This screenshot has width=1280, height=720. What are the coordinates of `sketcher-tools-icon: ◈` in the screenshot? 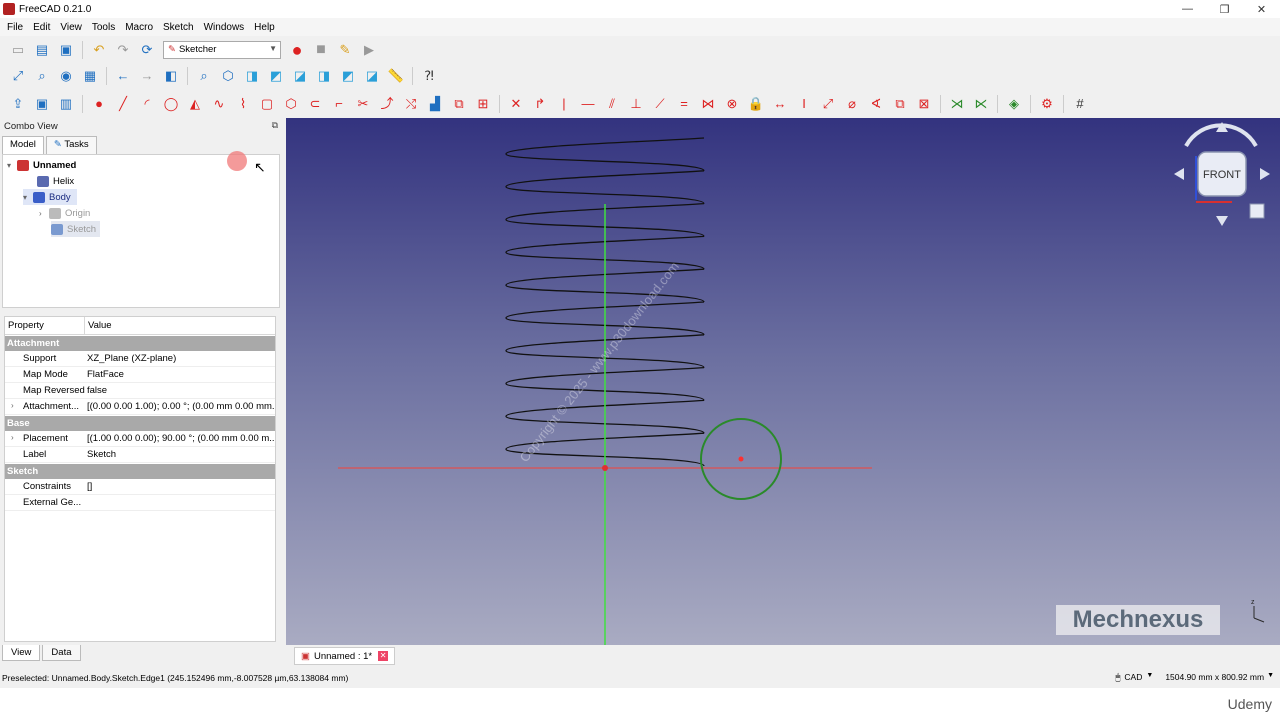 It's located at (1014, 104).